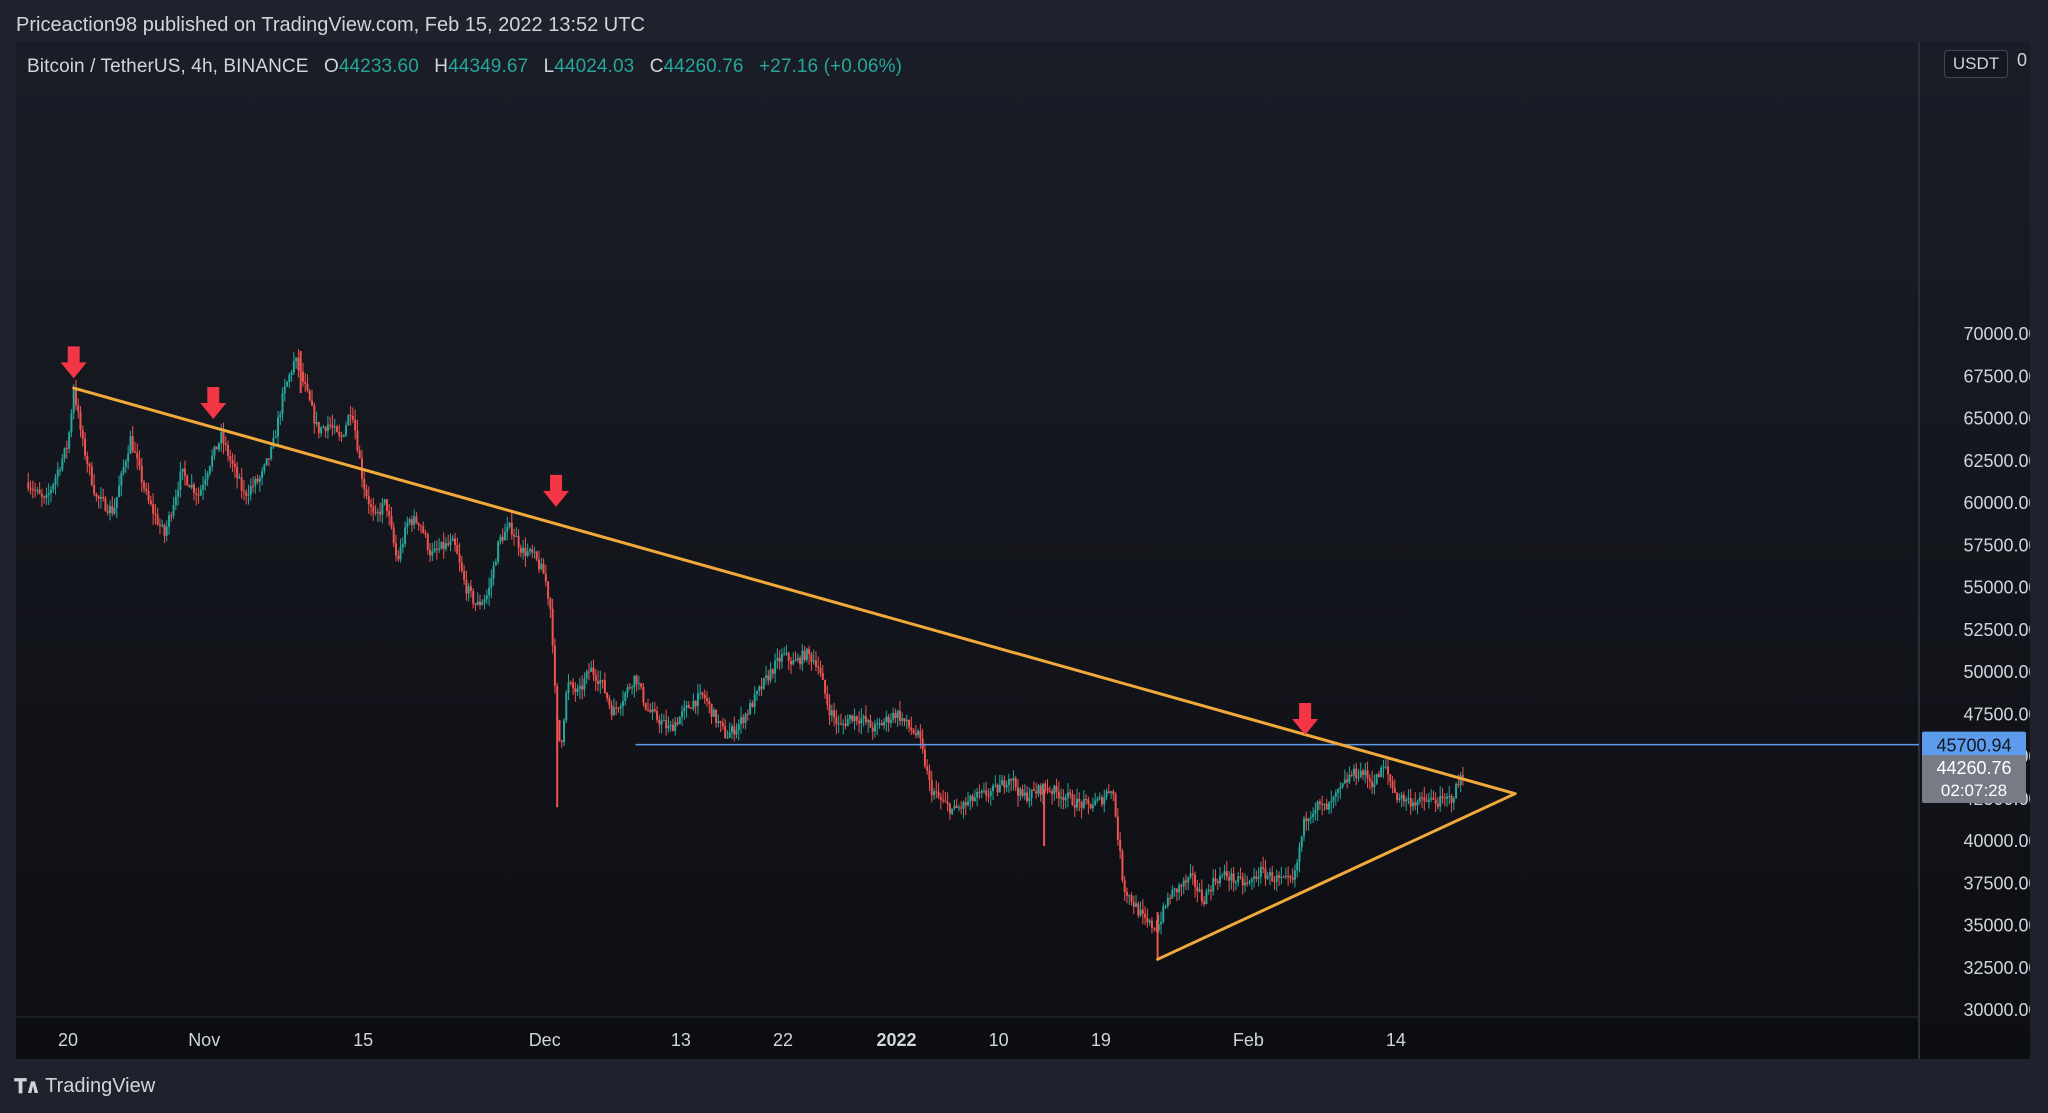 The image size is (2048, 1113). I want to click on time-tick-label: 20, so click(68, 1040).